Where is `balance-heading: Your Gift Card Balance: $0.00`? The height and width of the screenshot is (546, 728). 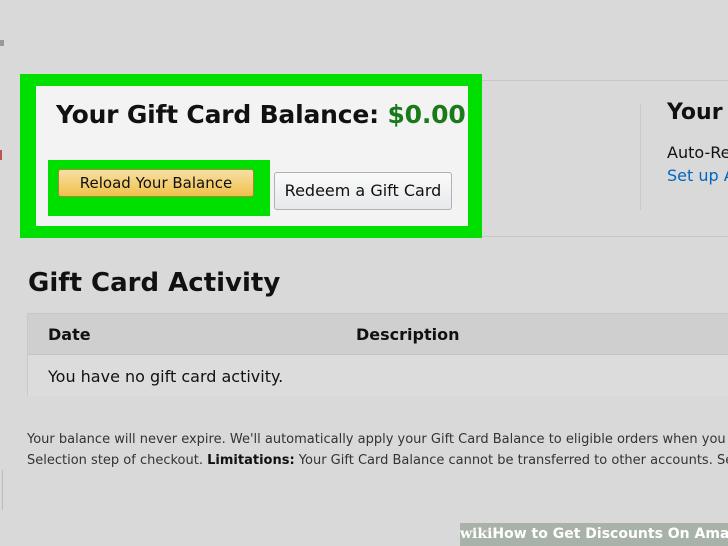
balance-heading: Your Gift Card Balance: $0.00 is located at coordinates (261, 114).